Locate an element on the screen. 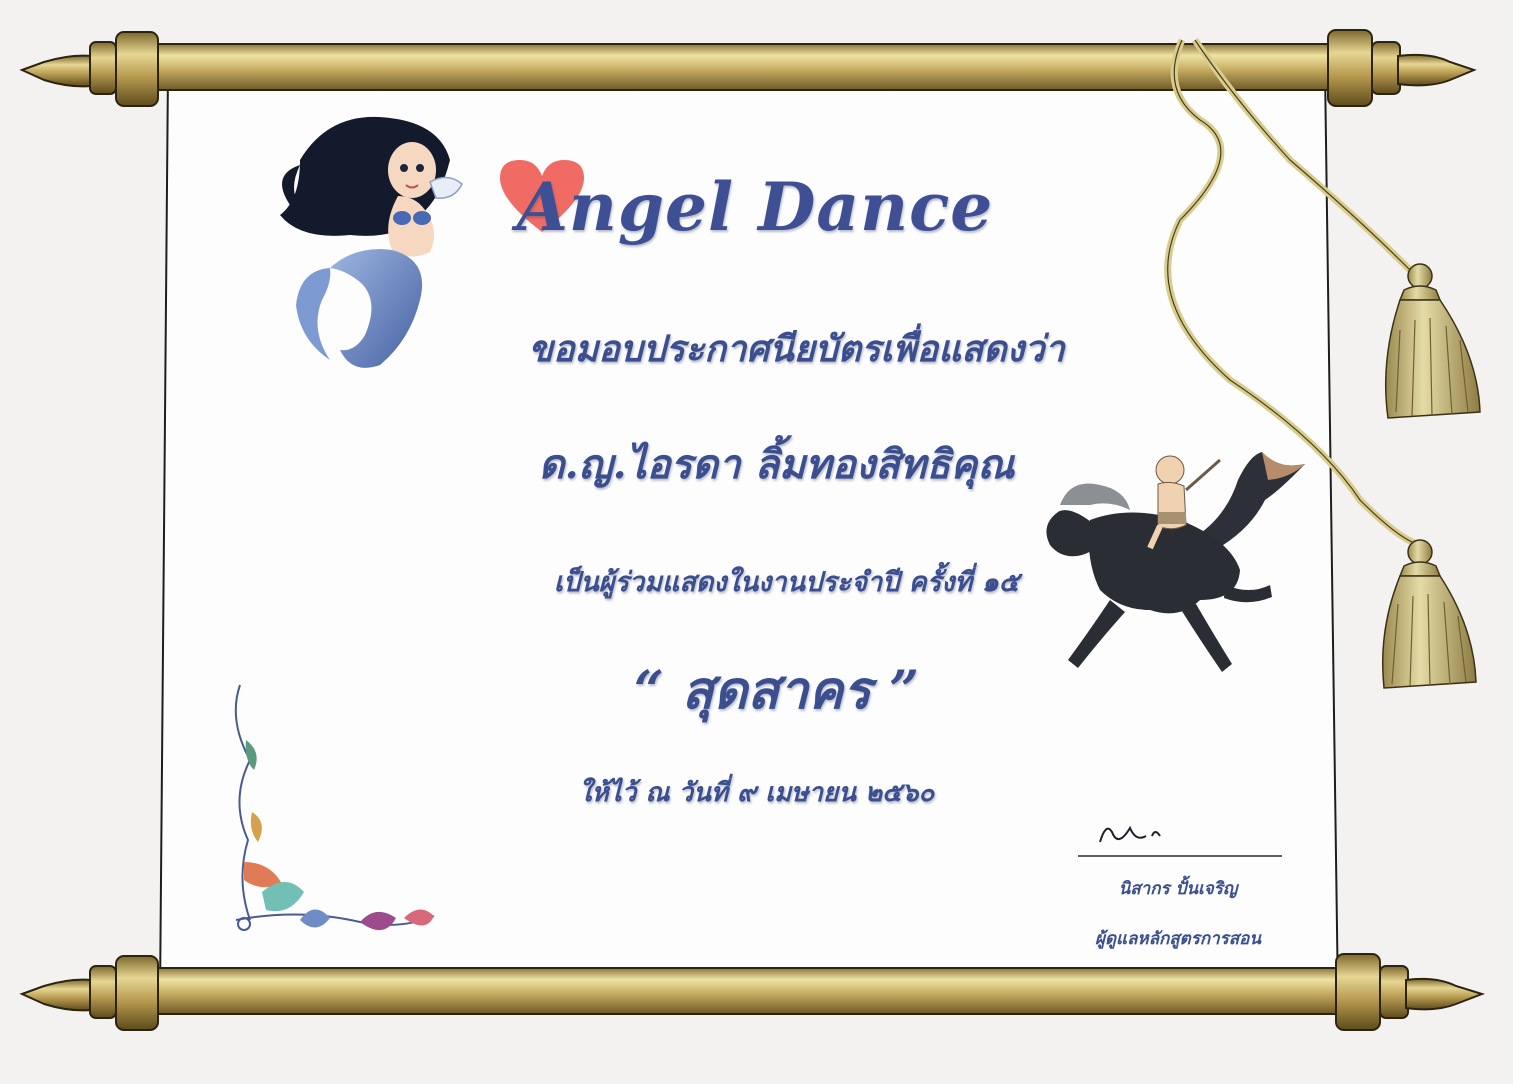 This screenshot has width=1513, height=1084. participation-text: เป็นผู้ร่วมแสดงในงานประจำปี ครั้งที่ ๑๕ is located at coordinates (786, 582).